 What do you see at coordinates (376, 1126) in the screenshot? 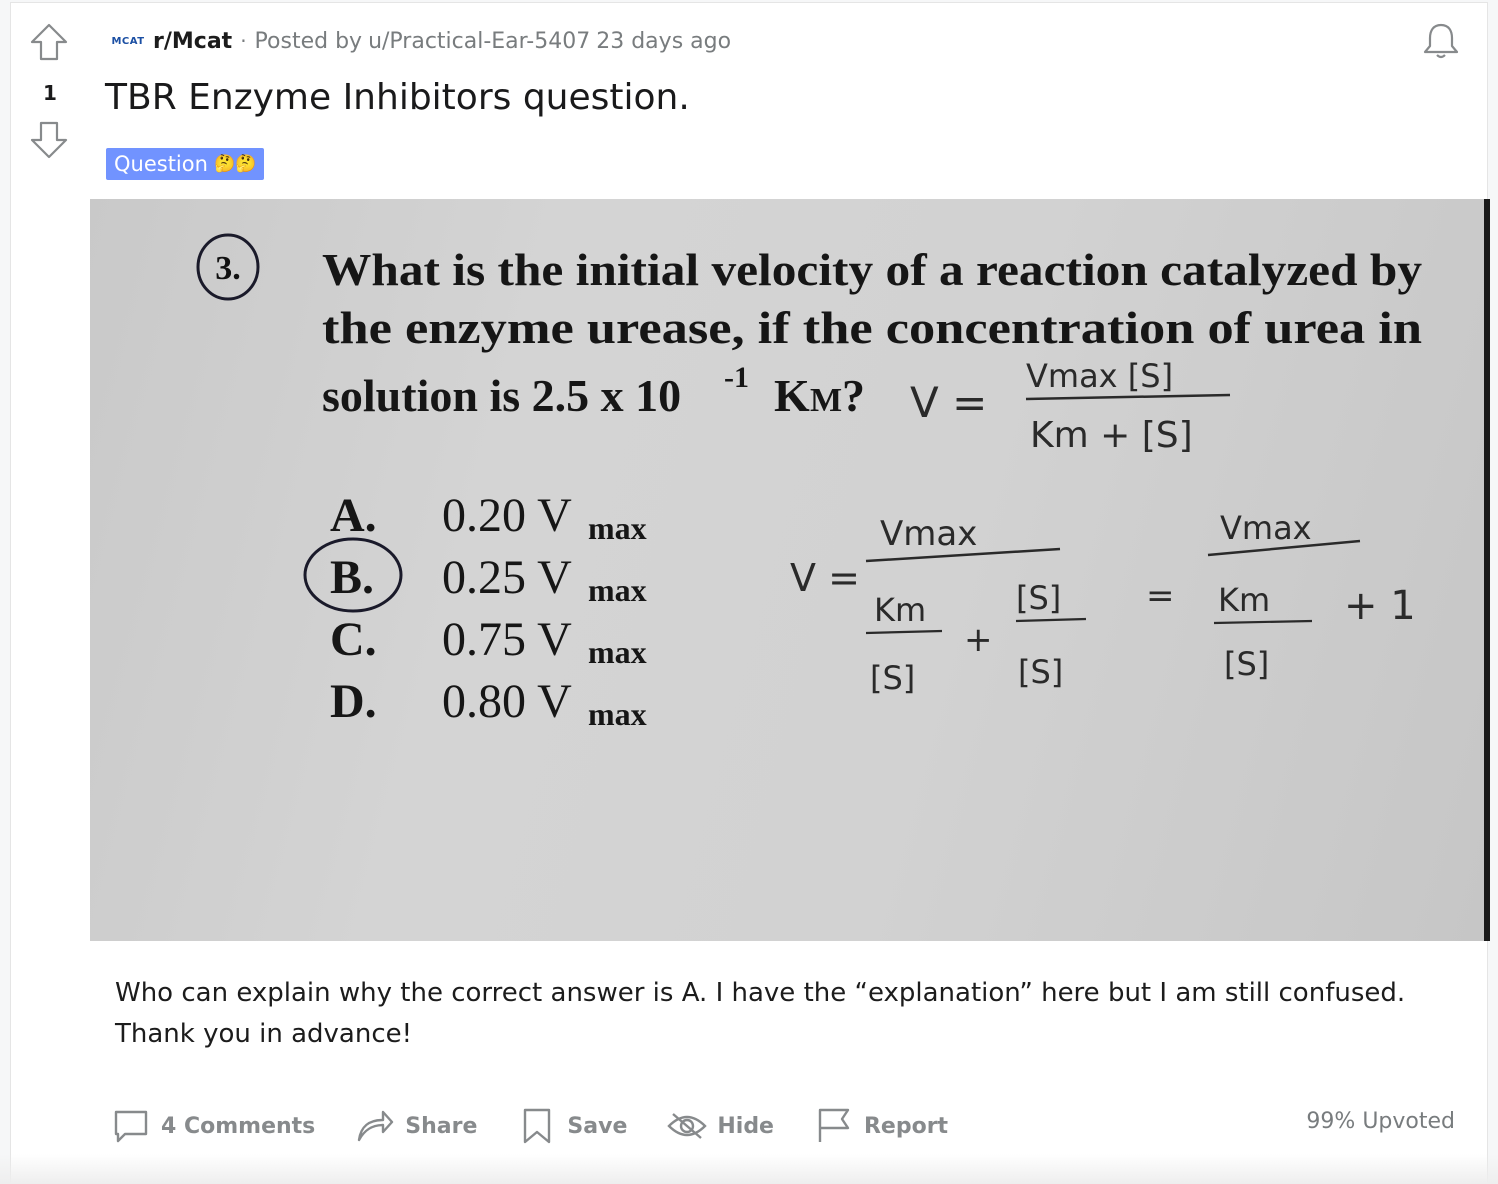
I see `share-icon` at bounding box center [376, 1126].